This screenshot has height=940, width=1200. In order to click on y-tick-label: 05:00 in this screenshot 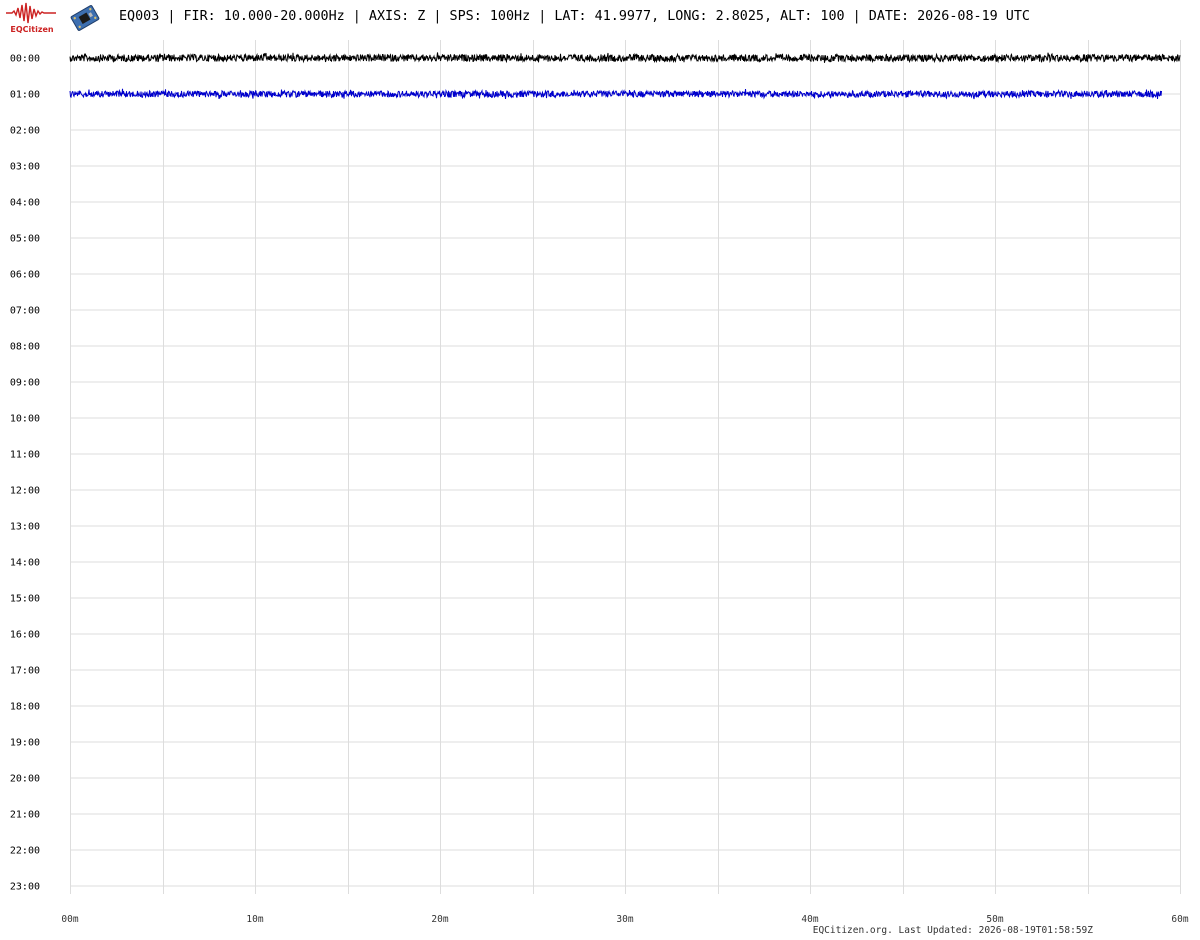, I will do `click(25, 239)`.